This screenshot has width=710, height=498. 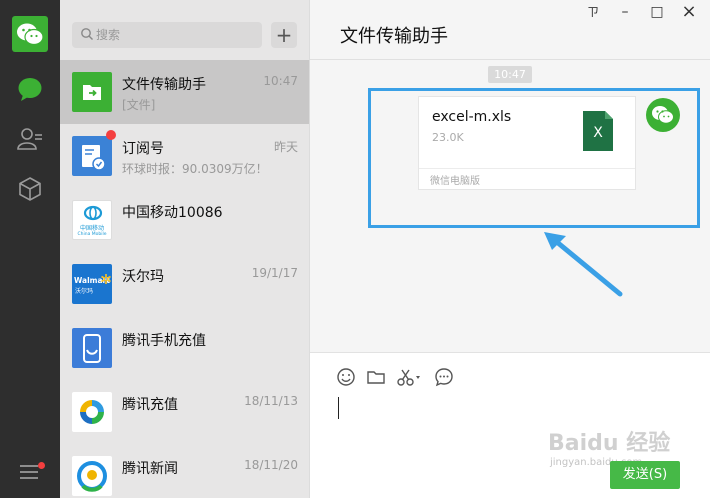 I want to click on tencent-phone-avatar, so click(x=92, y=348).